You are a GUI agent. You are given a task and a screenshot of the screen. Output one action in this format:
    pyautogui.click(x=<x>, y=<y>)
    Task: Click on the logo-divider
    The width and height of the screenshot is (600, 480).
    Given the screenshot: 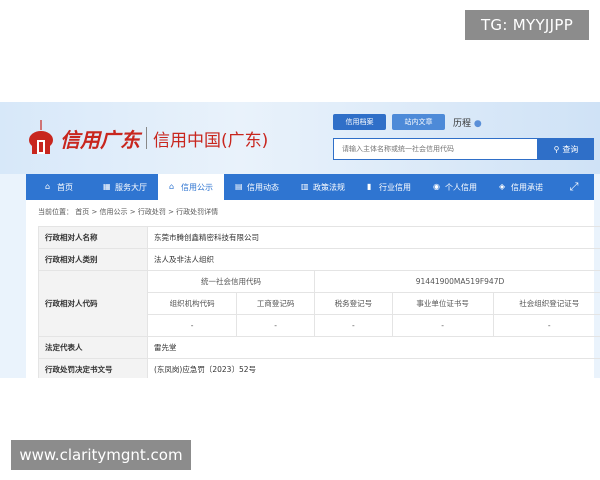 What is the action you would take?
    pyautogui.click(x=146, y=138)
    